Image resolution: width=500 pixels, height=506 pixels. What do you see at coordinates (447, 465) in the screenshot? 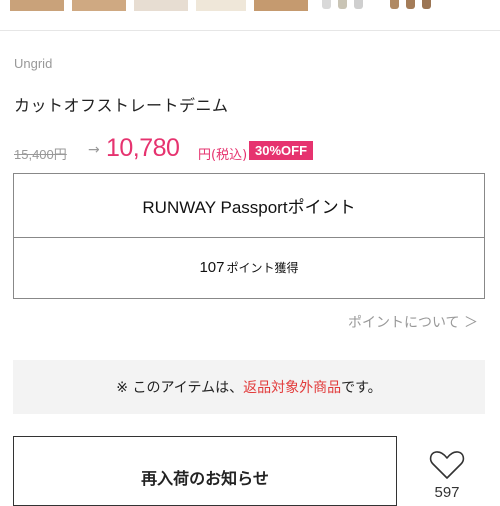
I see `heart-icon` at bounding box center [447, 465].